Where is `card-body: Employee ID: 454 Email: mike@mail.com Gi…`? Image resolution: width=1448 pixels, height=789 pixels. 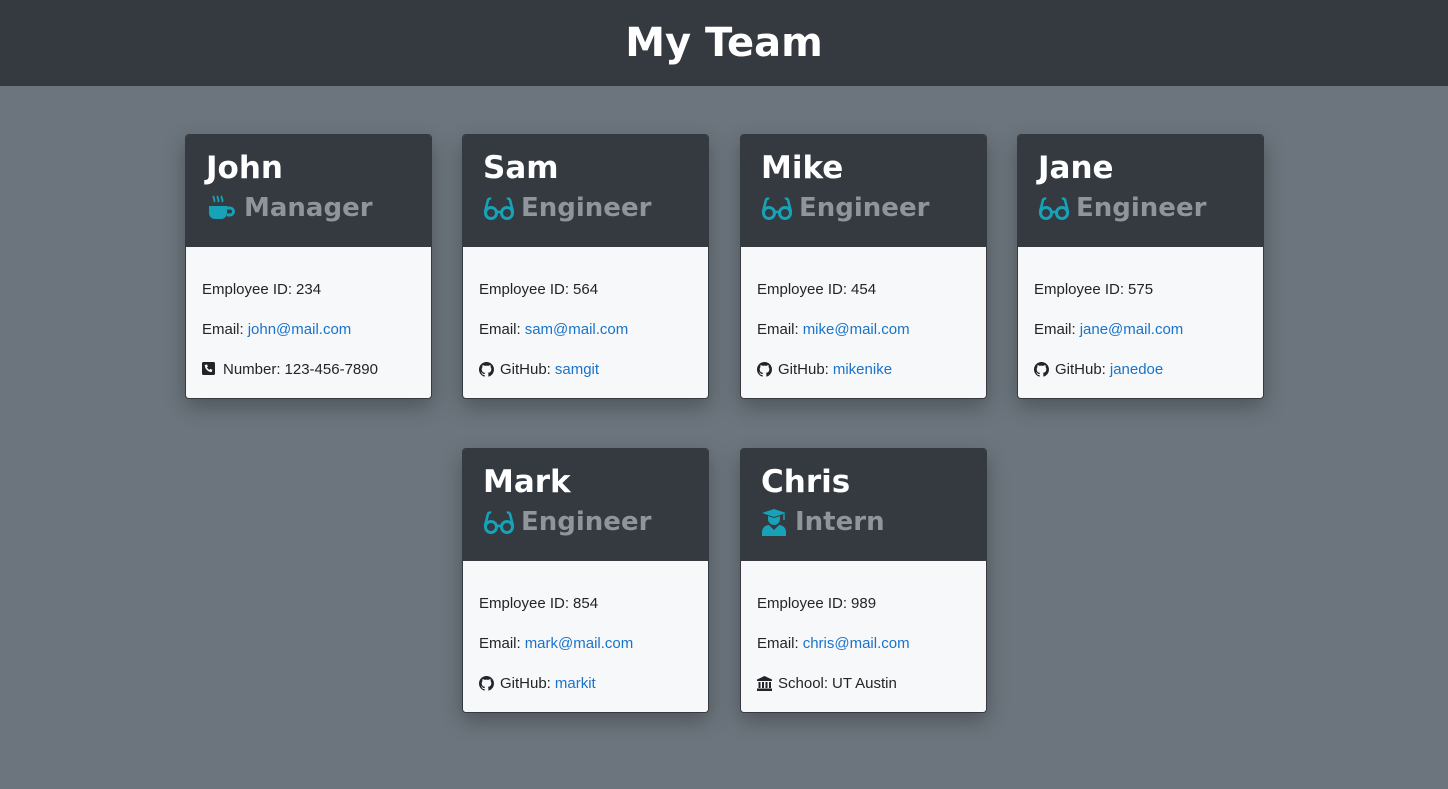 card-body: Employee ID: 454 Email: mike@mail.com Gi… is located at coordinates (863, 322).